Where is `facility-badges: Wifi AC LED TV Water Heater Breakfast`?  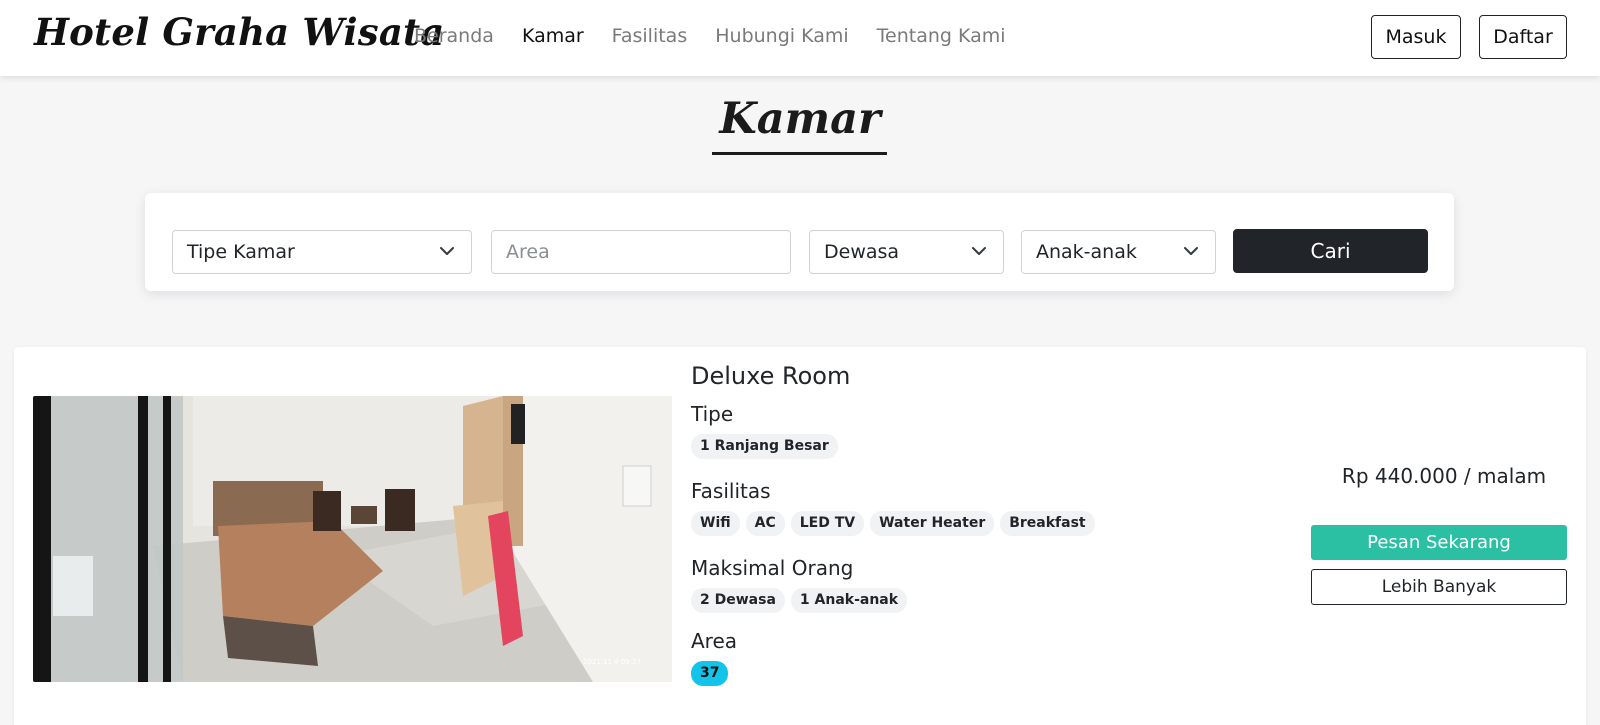
facility-badges: Wifi AC LED TV Water Heater Breakfast is located at coordinates (896, 523).